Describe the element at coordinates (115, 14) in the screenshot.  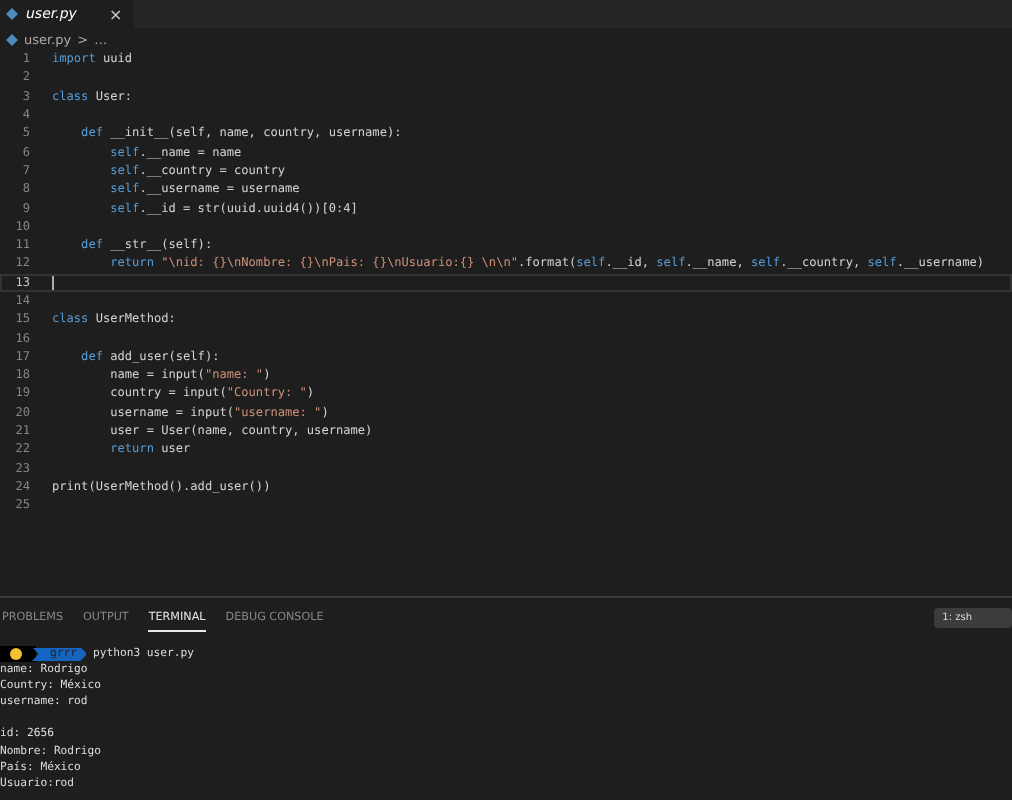
I see `close-icon: ×` at that location.